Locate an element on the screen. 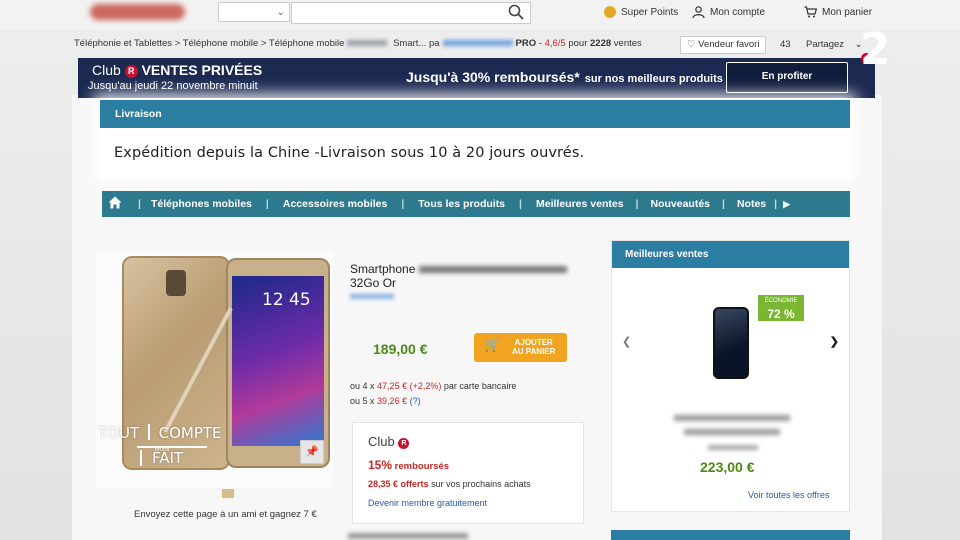  show-logo-word2: COMPTE is located at coordinates (190, 433).